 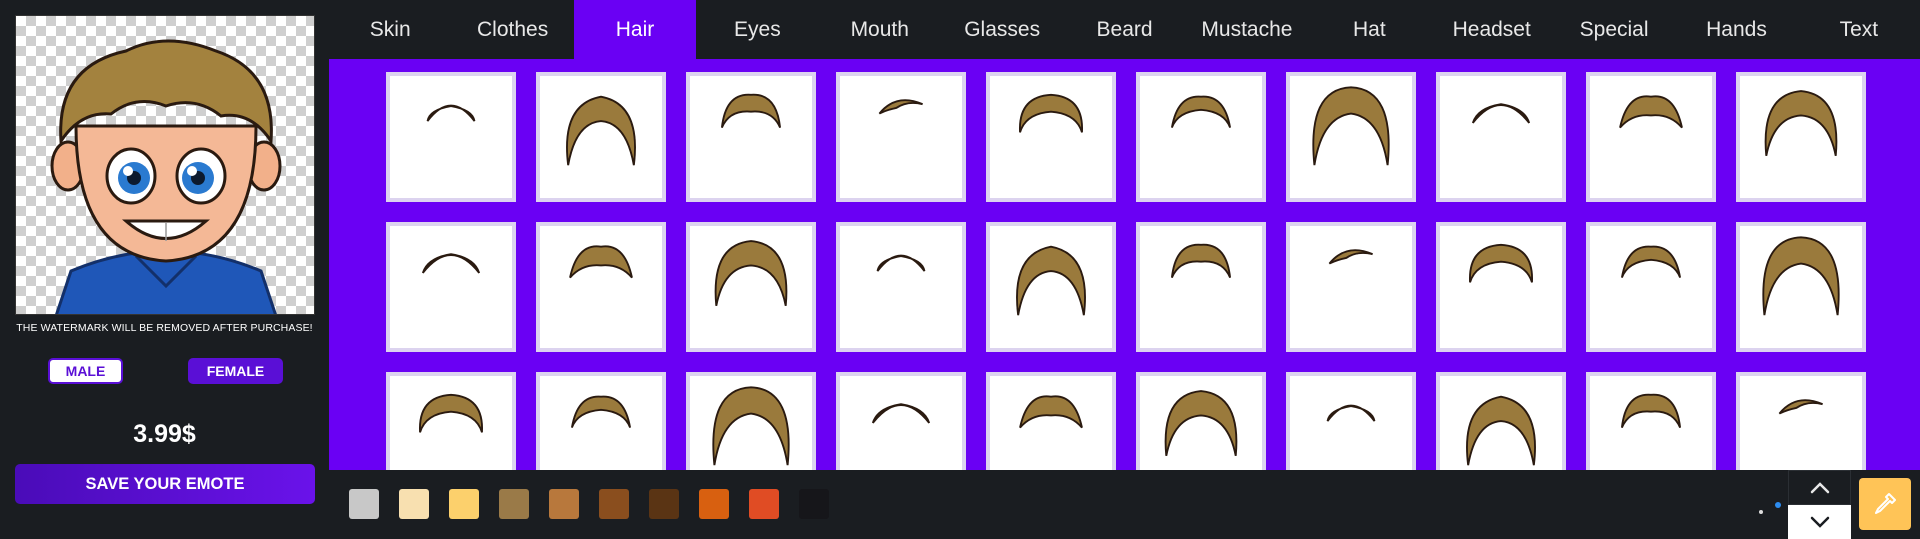 I want to click on tab-headset: Headset, so click(x=1492, y=29).